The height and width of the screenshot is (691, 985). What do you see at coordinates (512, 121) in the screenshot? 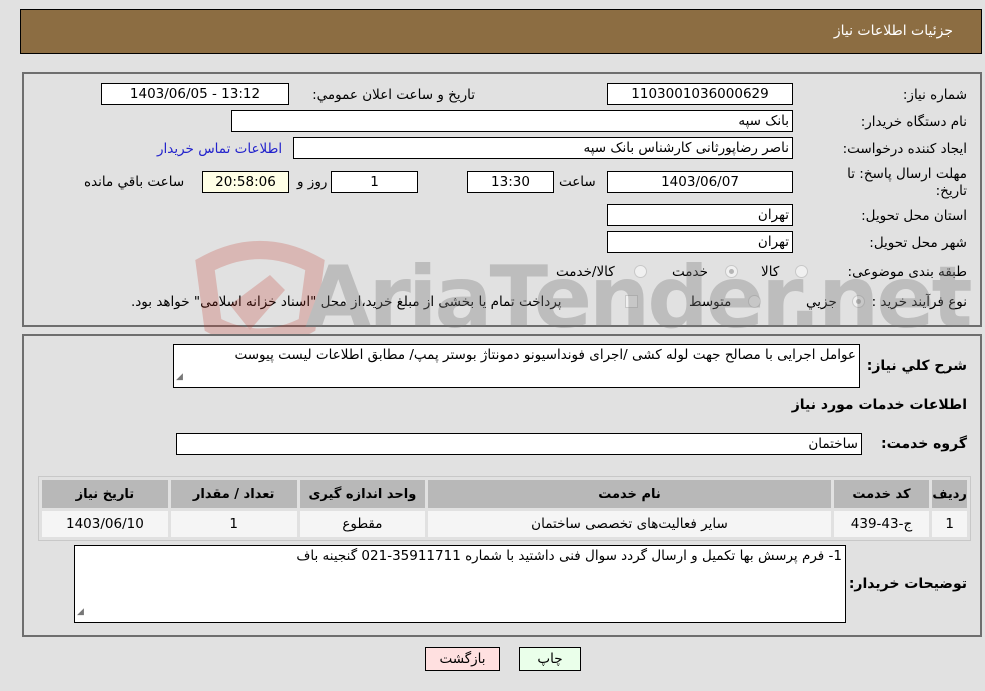
I see `buyer-org-field: بانک سپه` at bounding box center [512, 121].